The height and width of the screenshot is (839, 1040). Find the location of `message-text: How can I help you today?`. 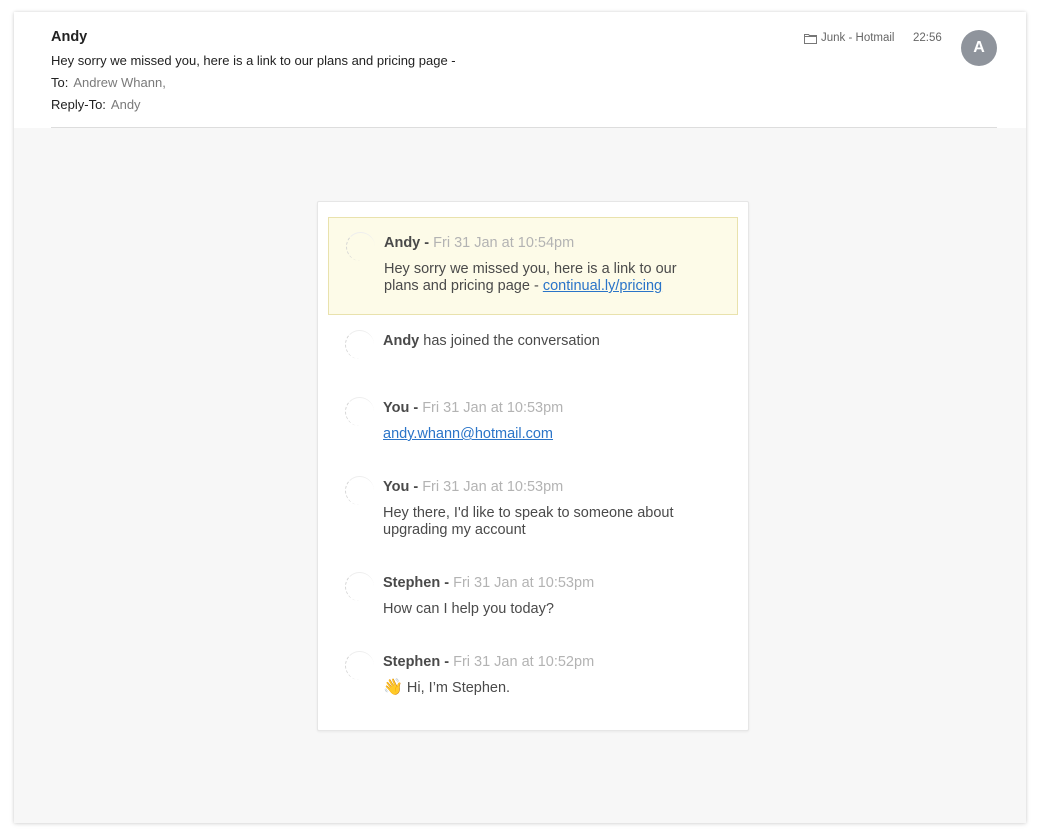

message-text: How can I help you today? is located at coordinates (468, 609).